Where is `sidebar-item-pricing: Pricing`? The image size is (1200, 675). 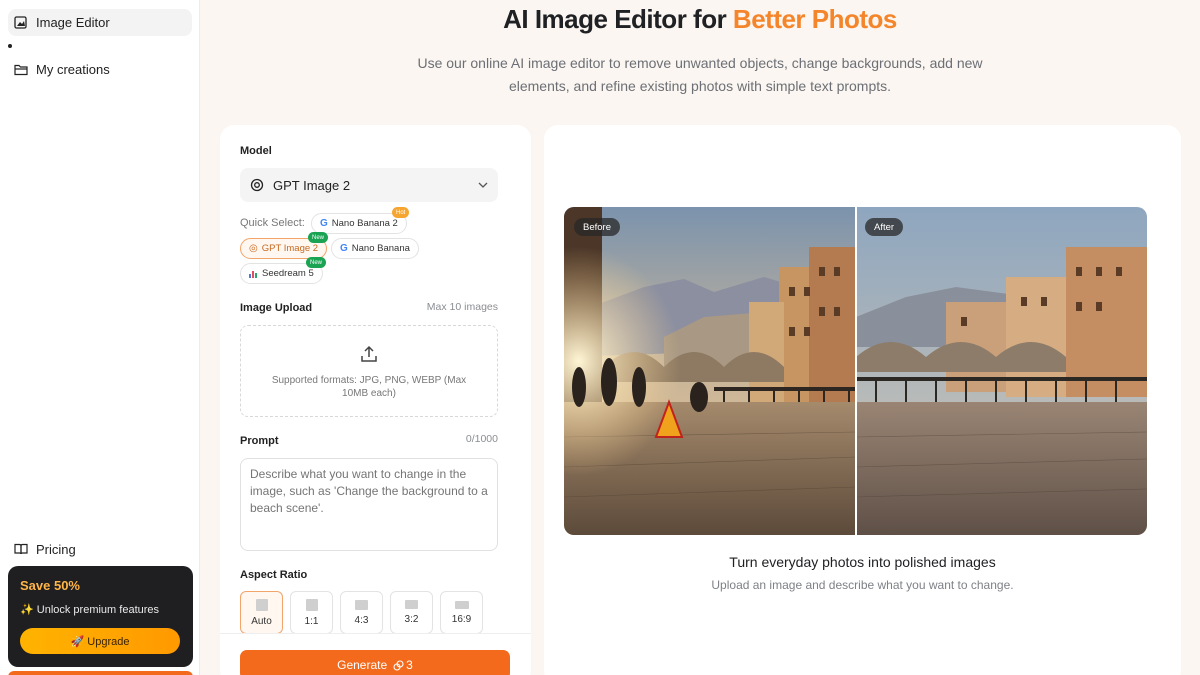 sidebar-item-pricing: Pricing is located at coordinates (100, 549).